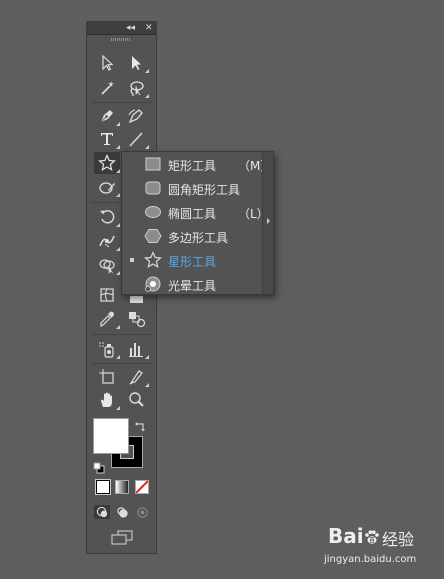  I want to click on rotate-icon, so click(107, 217).